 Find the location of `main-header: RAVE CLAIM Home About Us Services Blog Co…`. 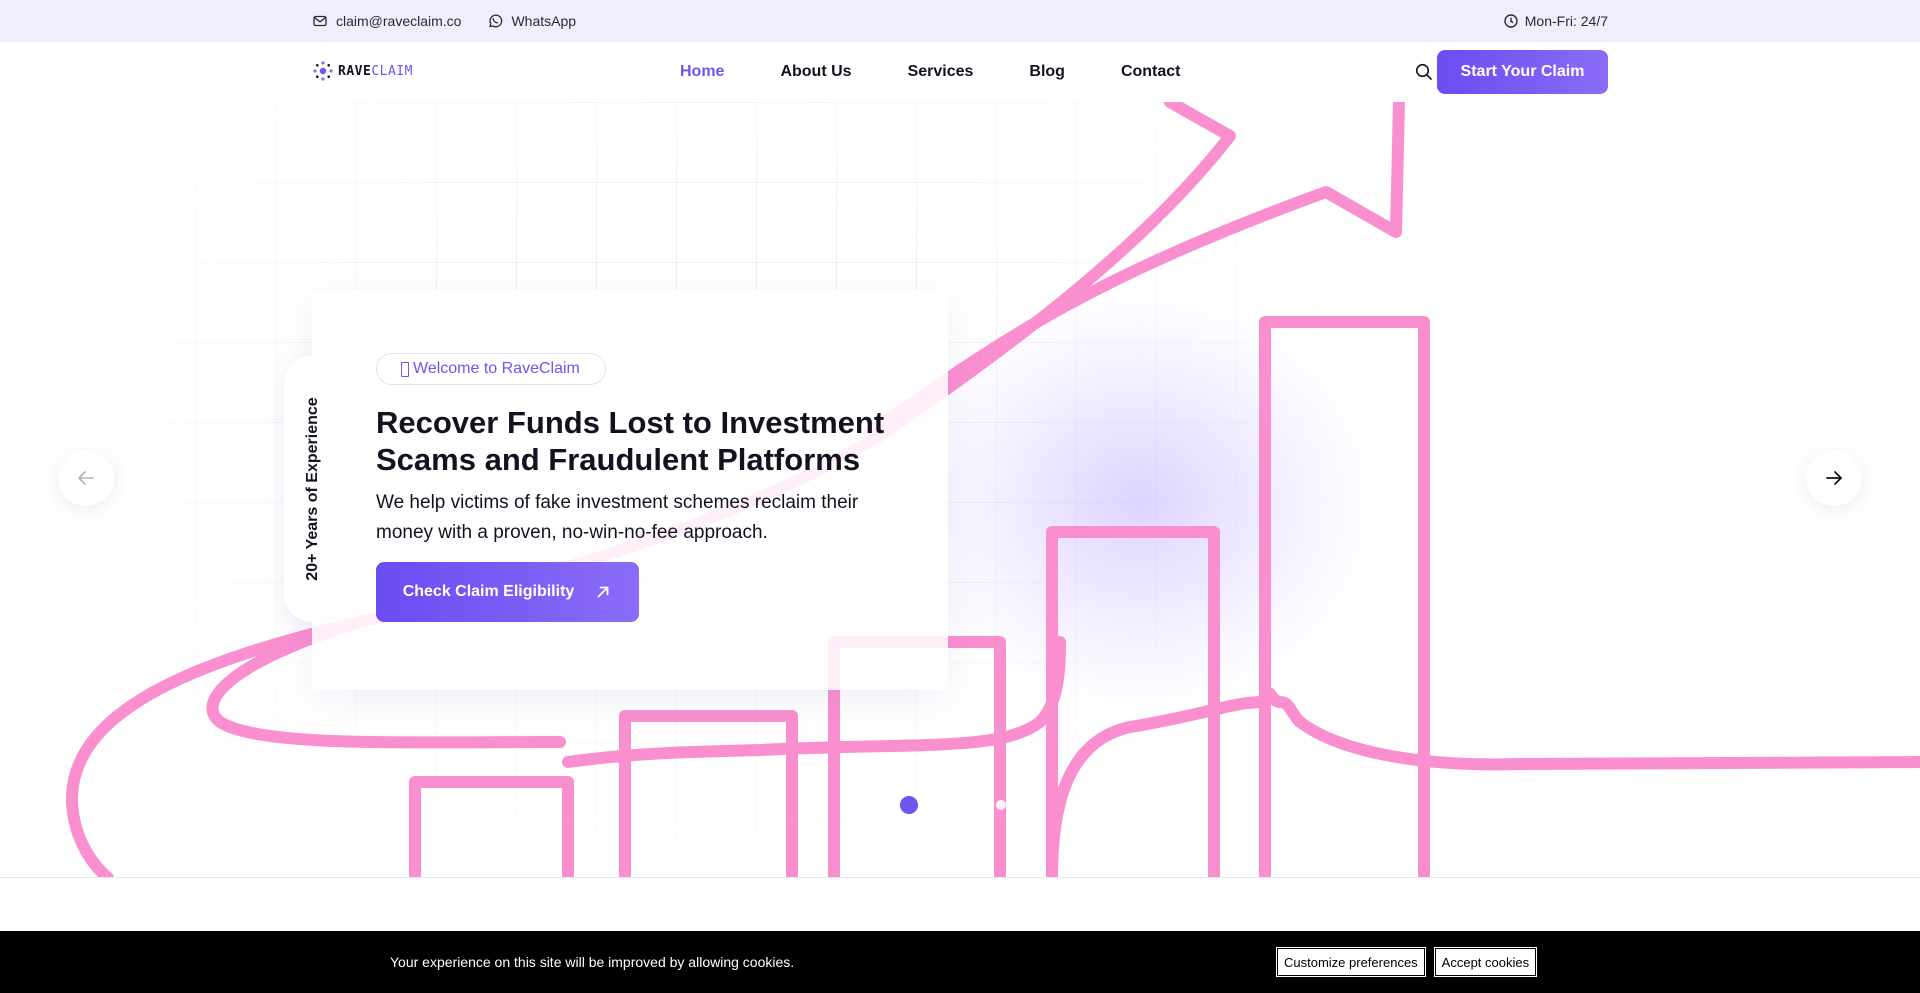

main-header: RAVE CLAIM Home About Us Services Blog Co… is located at coordinates (960, 72).